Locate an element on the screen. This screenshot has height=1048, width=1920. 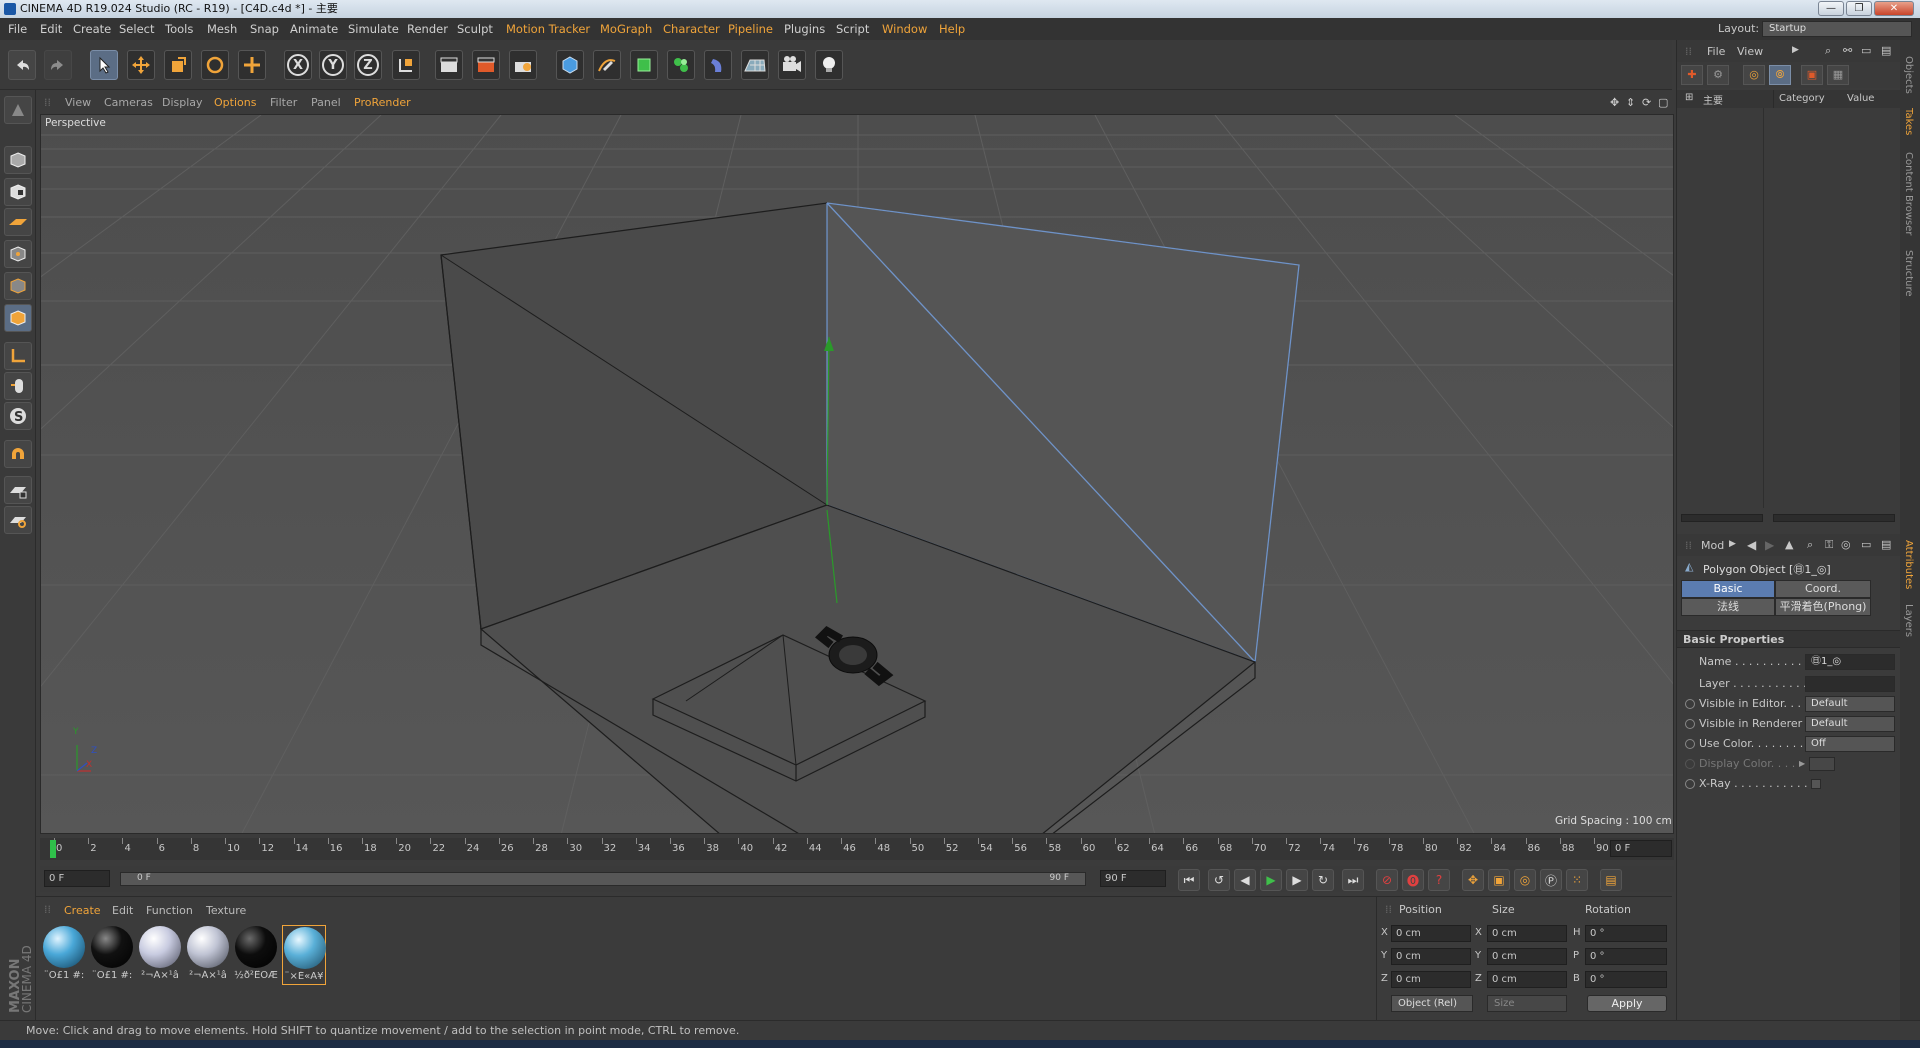
take-settings-icon: ▦ is located at coordinates (1838, 75).